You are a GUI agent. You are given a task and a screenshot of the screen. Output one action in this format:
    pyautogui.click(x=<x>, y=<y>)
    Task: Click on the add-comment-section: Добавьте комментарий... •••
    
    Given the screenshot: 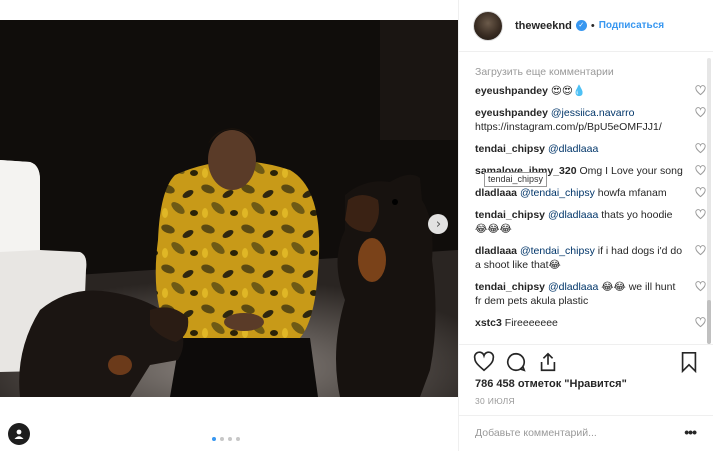 What is the action you would take?
    pyautogui.click(x=586, y=433)
    